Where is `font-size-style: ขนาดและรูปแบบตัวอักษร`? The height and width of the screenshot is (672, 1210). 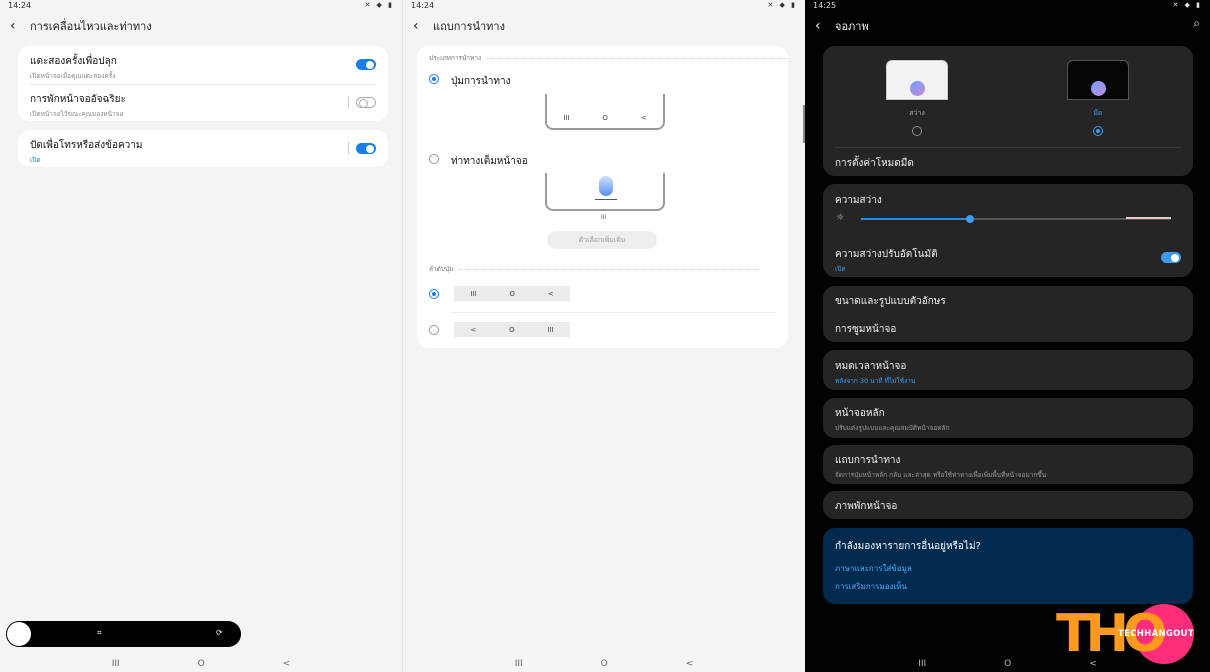 font-size-style: ขนาดและรูปแบบตัวอักษร is located at coordinates (890, 301).